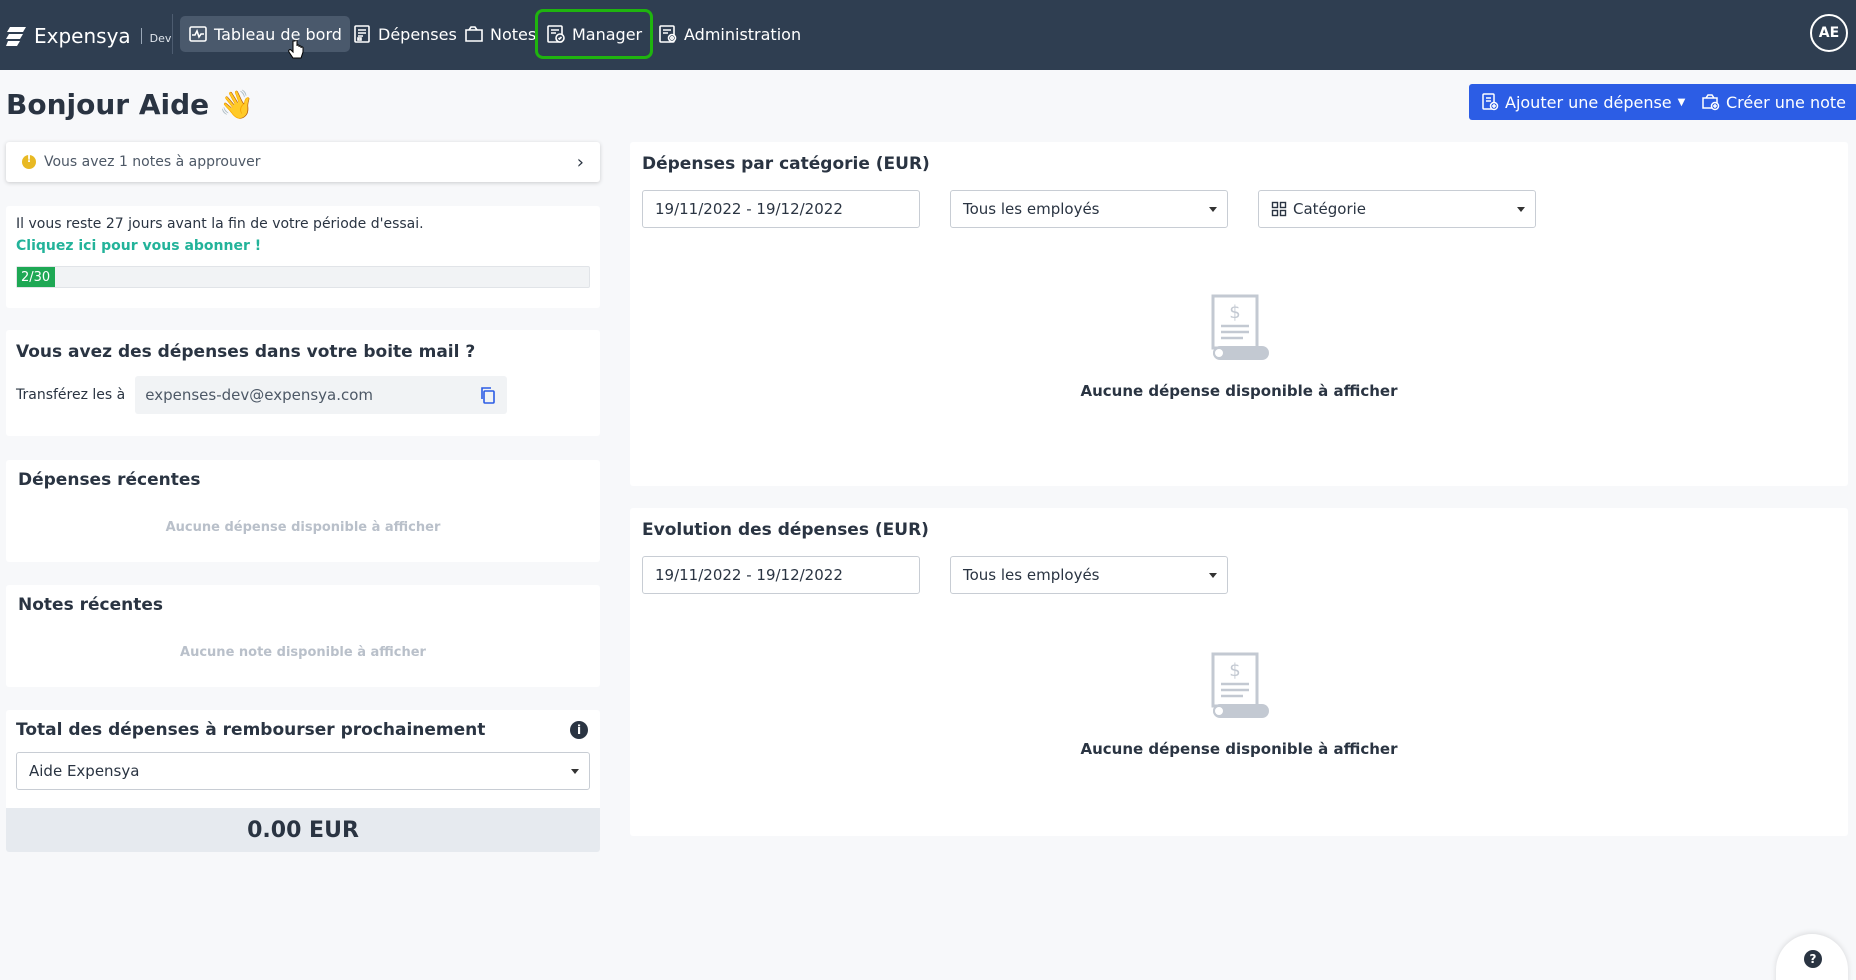 This screenshot has width=1856, height=980. Describe the element at coordinates (172, 34) in the screenshot. I see `nav-divider` at that location.